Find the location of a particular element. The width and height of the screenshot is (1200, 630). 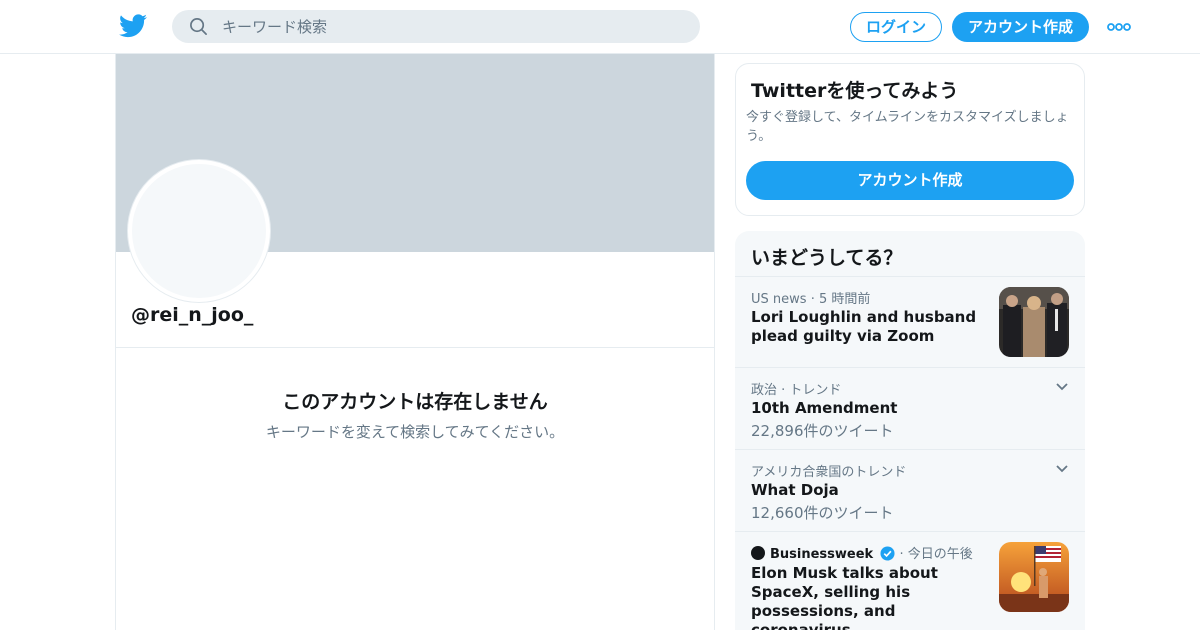

trends-title: いまどうしてる？ is located at coordinates (827, 258).